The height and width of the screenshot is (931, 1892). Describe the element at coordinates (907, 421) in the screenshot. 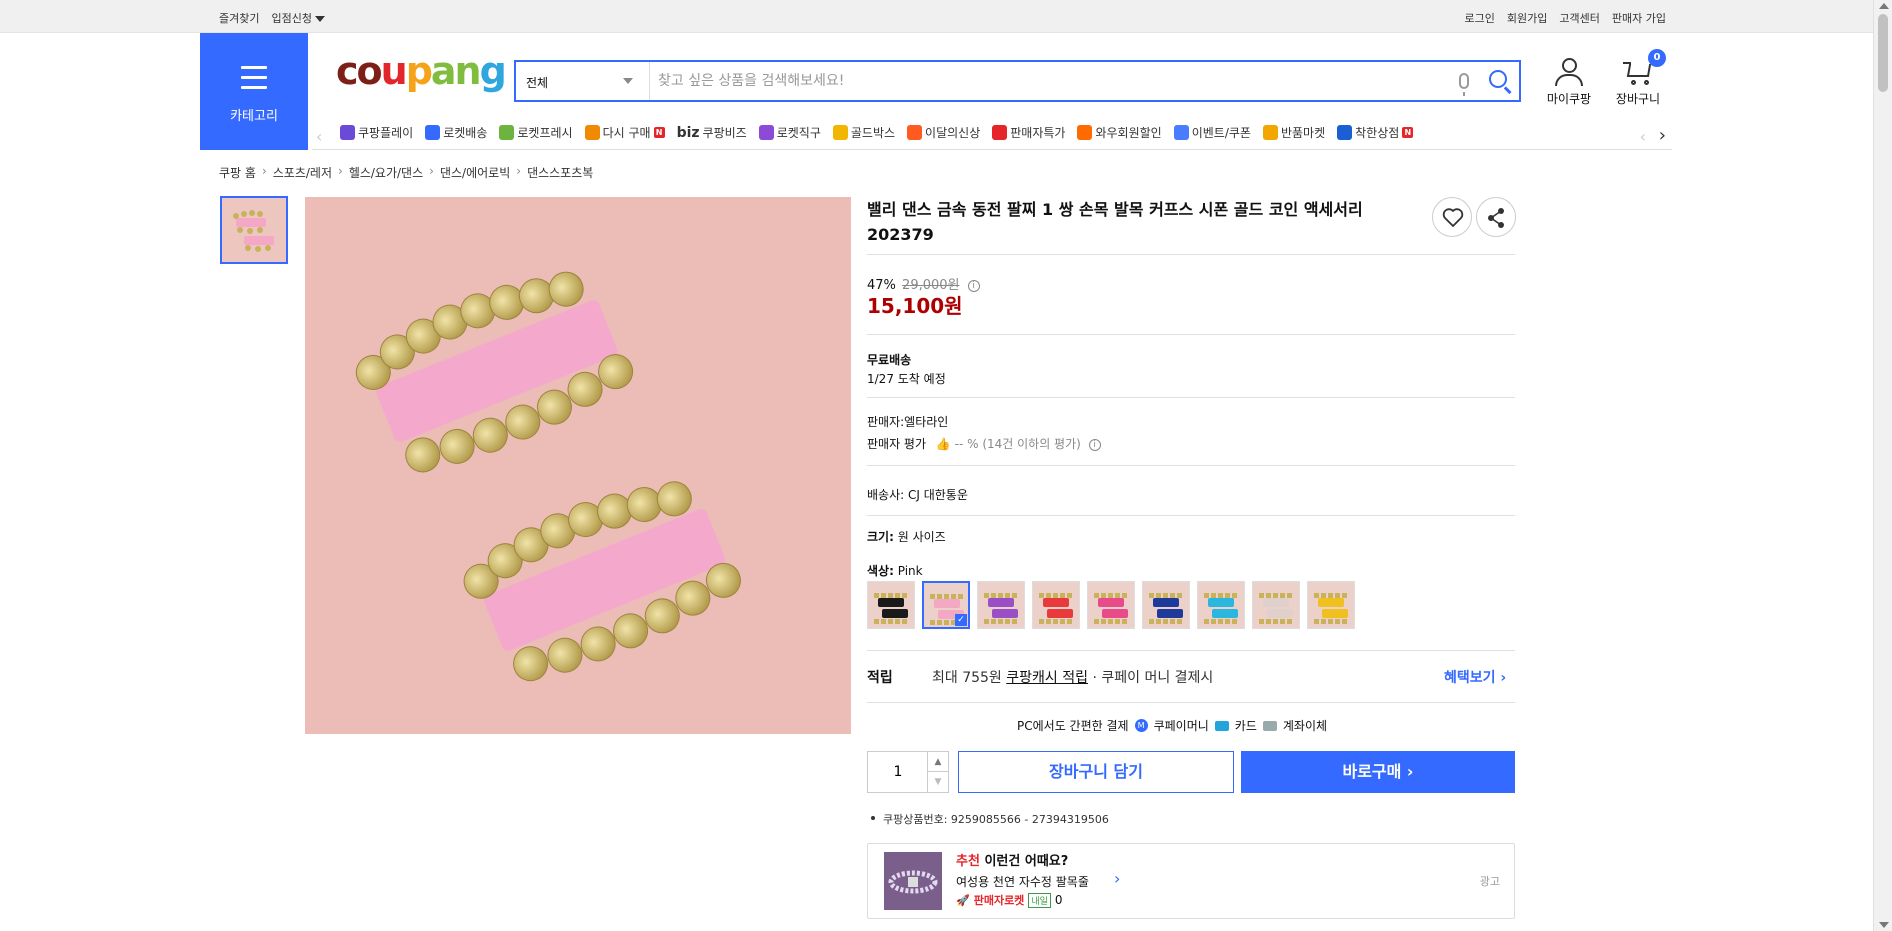

I see `seller-name: 판매자:엘타라인` at that location.